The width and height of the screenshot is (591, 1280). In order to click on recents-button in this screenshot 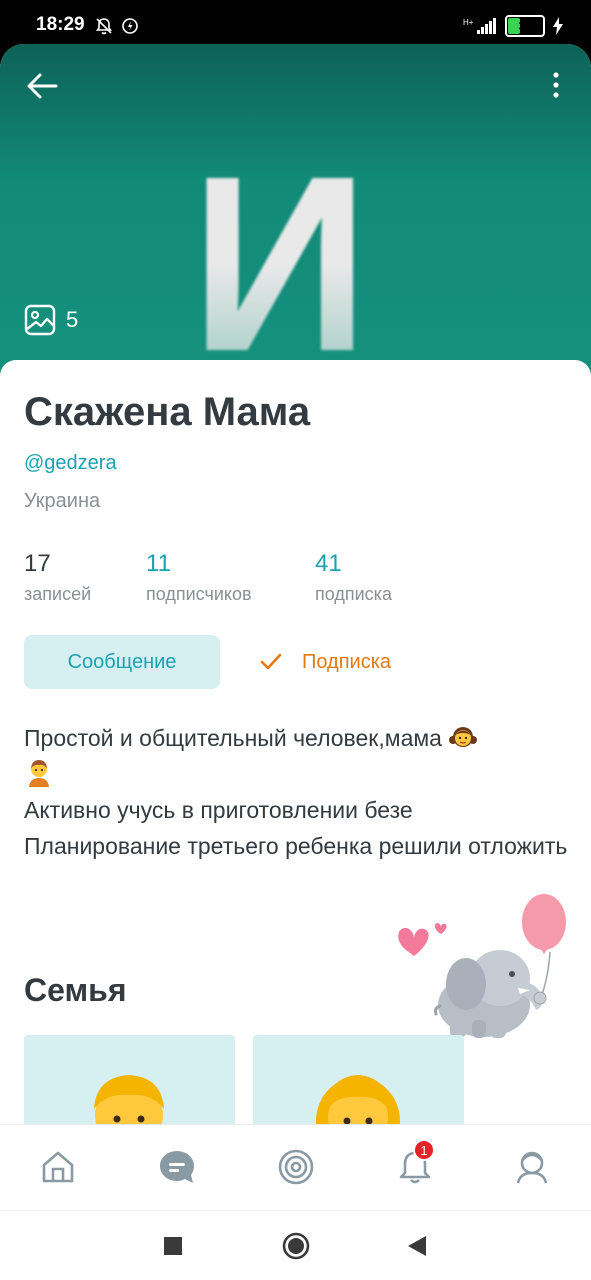, I will do `click(173, 1246)`.